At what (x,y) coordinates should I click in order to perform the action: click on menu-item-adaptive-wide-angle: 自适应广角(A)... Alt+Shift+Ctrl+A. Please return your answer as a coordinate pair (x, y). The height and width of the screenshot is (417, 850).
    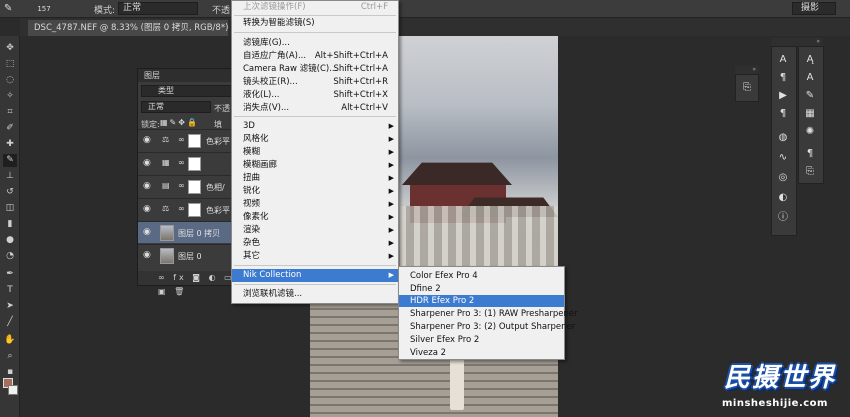
    Looking at the image, I should click on (315, 56).